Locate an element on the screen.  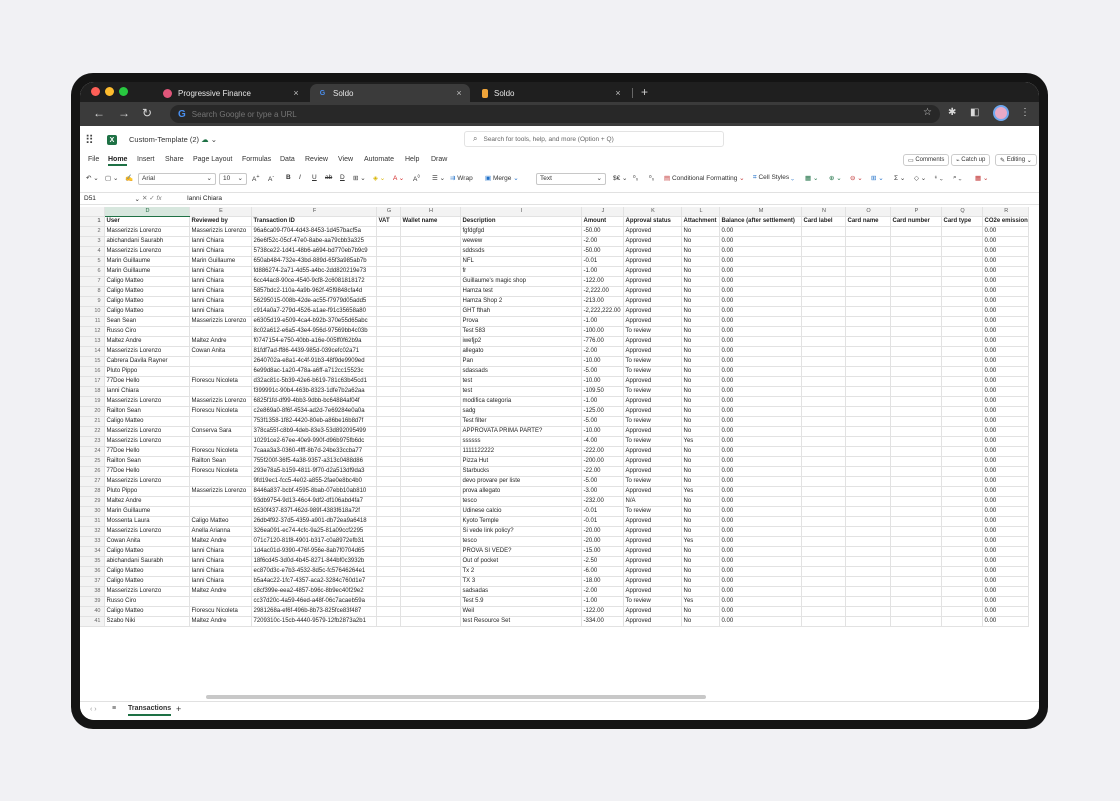
cell: 753f1358-1f82-4420-80eb-a86be16b8d7f is located at coordinates (314, 422).